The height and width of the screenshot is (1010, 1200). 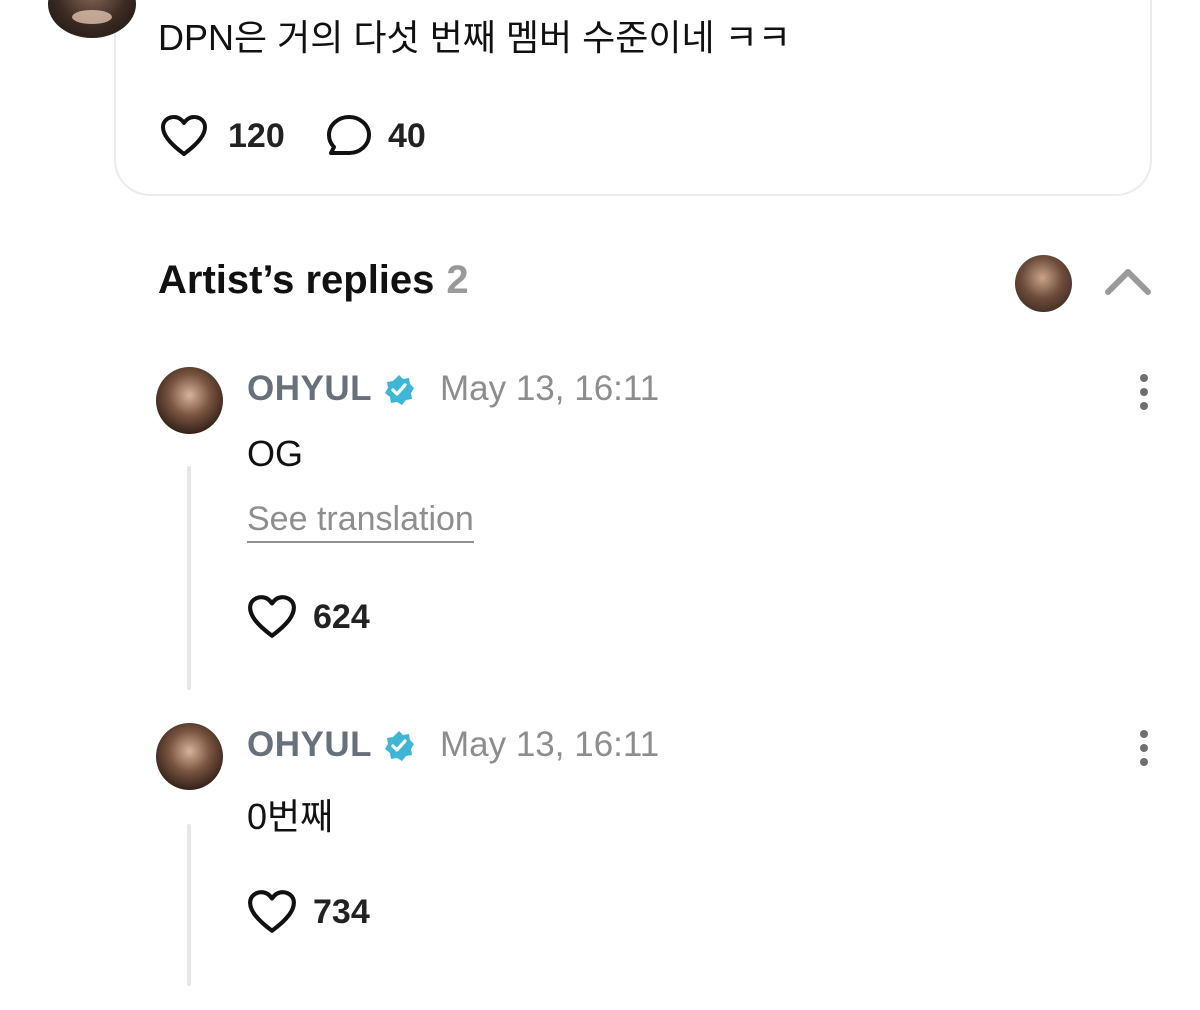 I want to click on see-translation-link: See translation, so click(x=360, y=521).